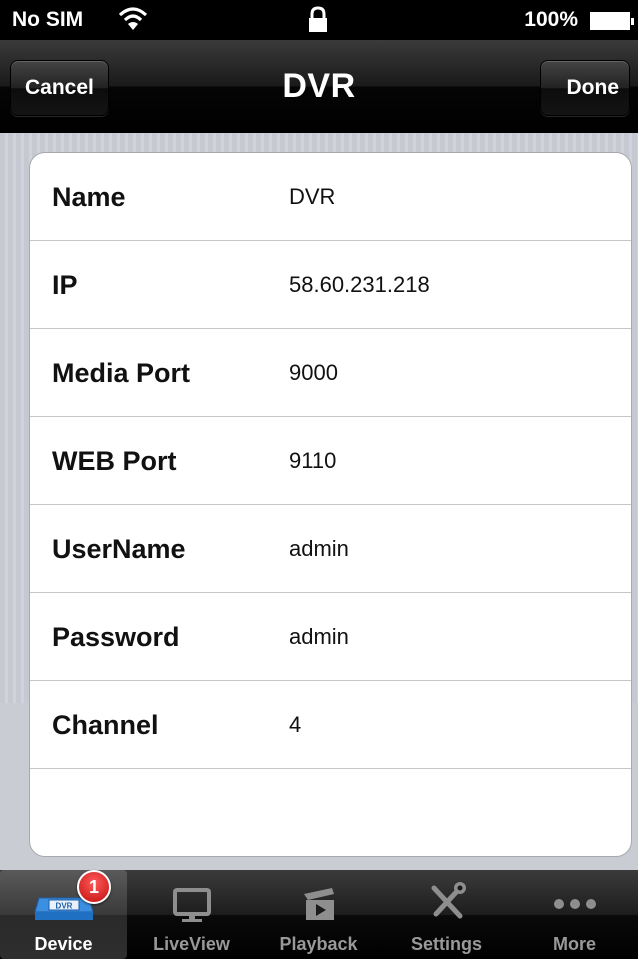 This screenshot has width=638, height=959. I want to click on playback-icon, so click(318, 901).